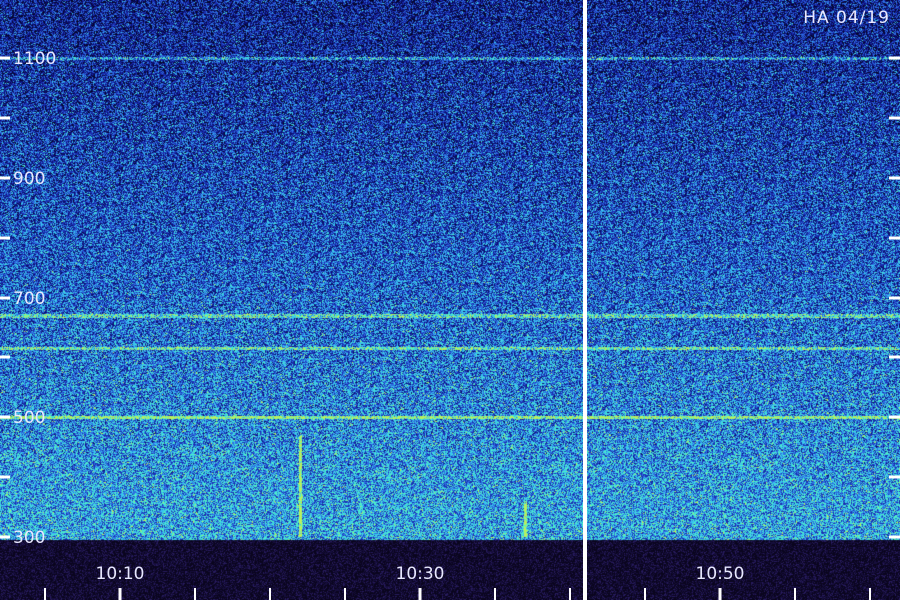 This screenshot has width=900, height=600. What do you see at coordinates (420, 574) in the screenshot?
I see `x-tick-label: 10:30` at bounding box center [420, 574].